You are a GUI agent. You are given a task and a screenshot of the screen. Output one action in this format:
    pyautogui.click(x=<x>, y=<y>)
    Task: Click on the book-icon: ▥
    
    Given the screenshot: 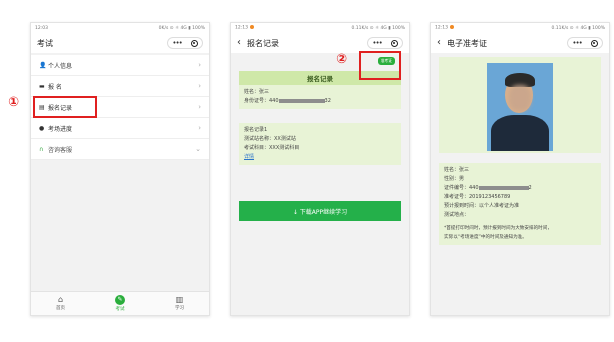 What is the action you would take?
    pyautogui.click(x=179, y=299)
    